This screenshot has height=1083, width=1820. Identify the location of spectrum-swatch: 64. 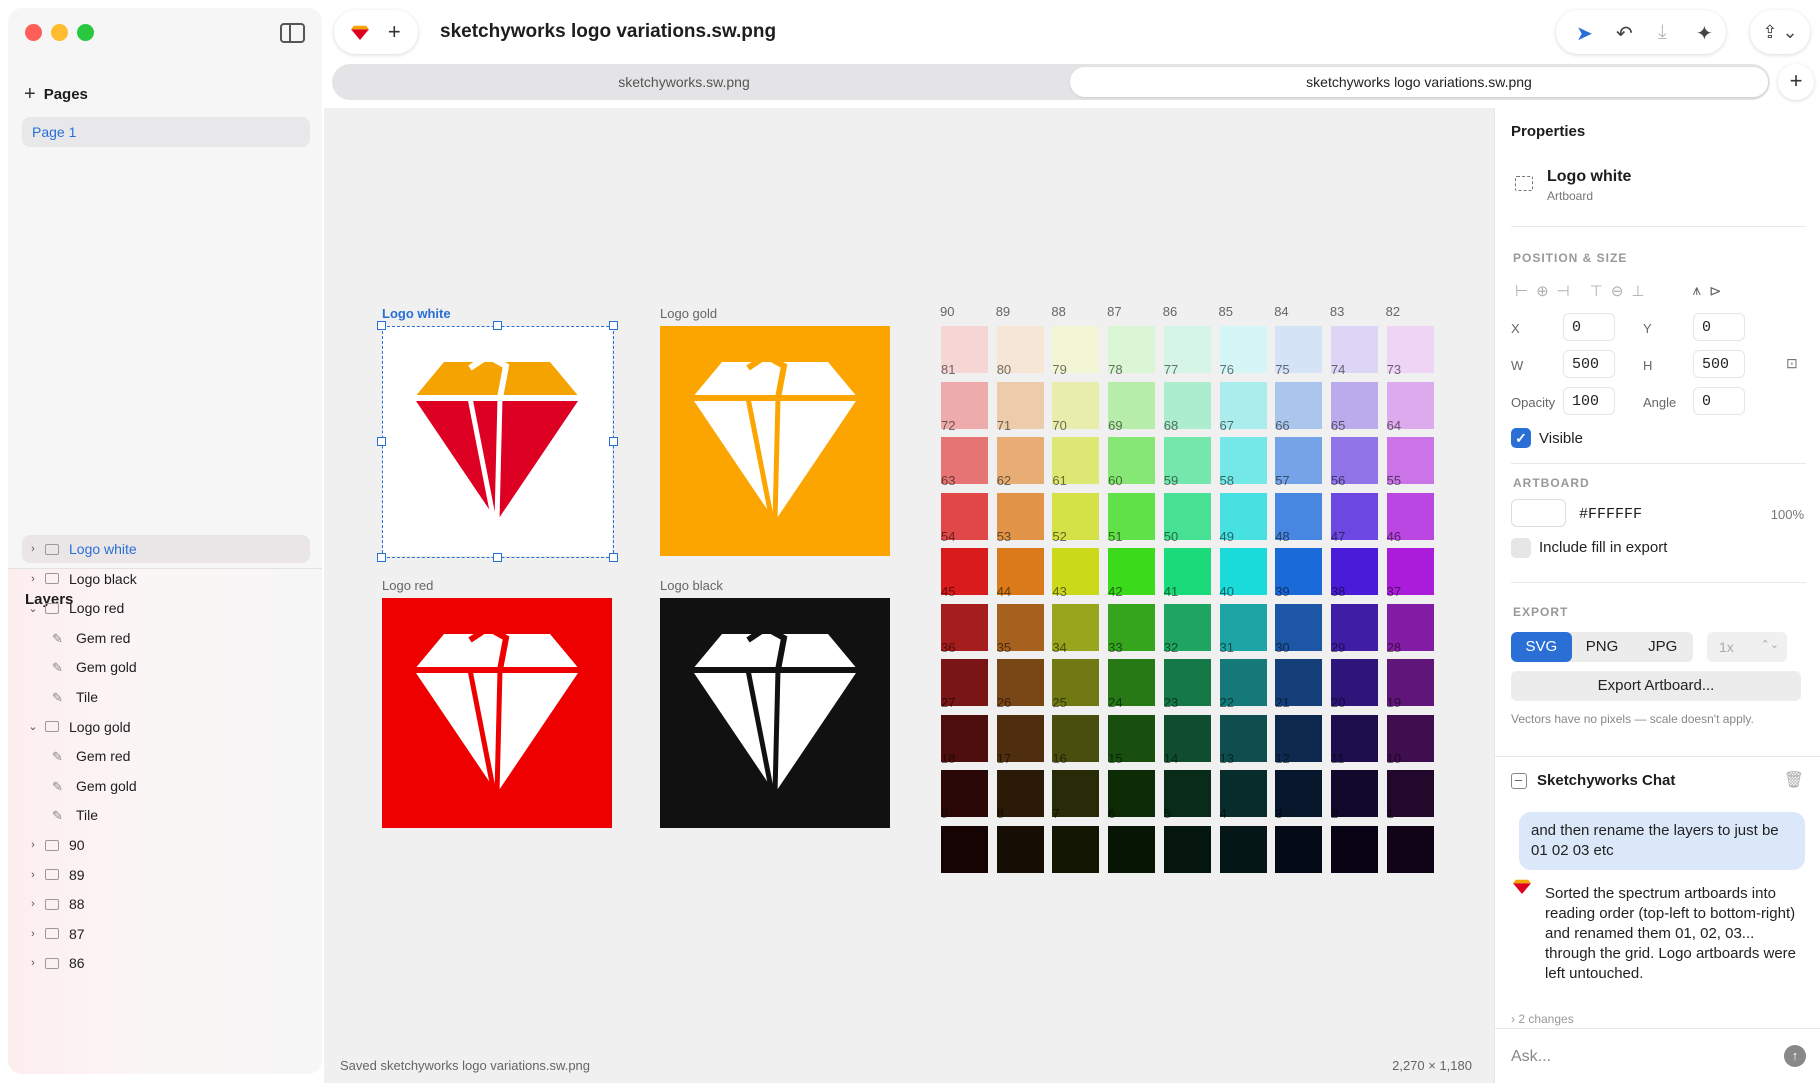
(1410, 407).